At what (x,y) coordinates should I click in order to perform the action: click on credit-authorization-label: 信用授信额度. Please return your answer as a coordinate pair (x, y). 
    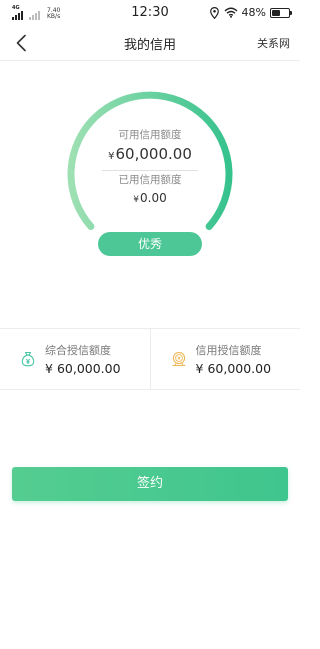
    Looking at the image, I should click on (228, 350).